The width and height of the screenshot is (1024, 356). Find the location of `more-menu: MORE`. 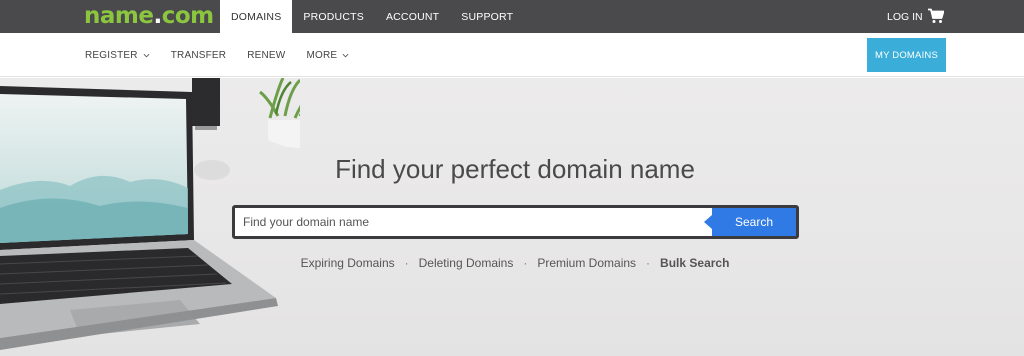

more-menu: MORE is located at coordinates (327, 55).